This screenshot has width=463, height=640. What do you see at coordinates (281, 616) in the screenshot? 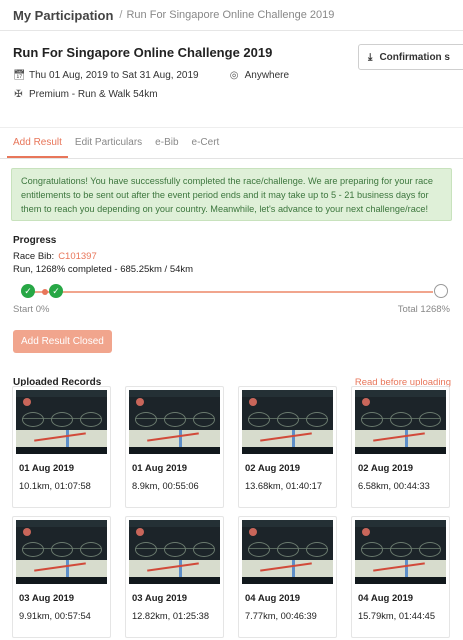
I see `record-stats: 7.77km, 00:46:39` at bounding box center [281, 616].